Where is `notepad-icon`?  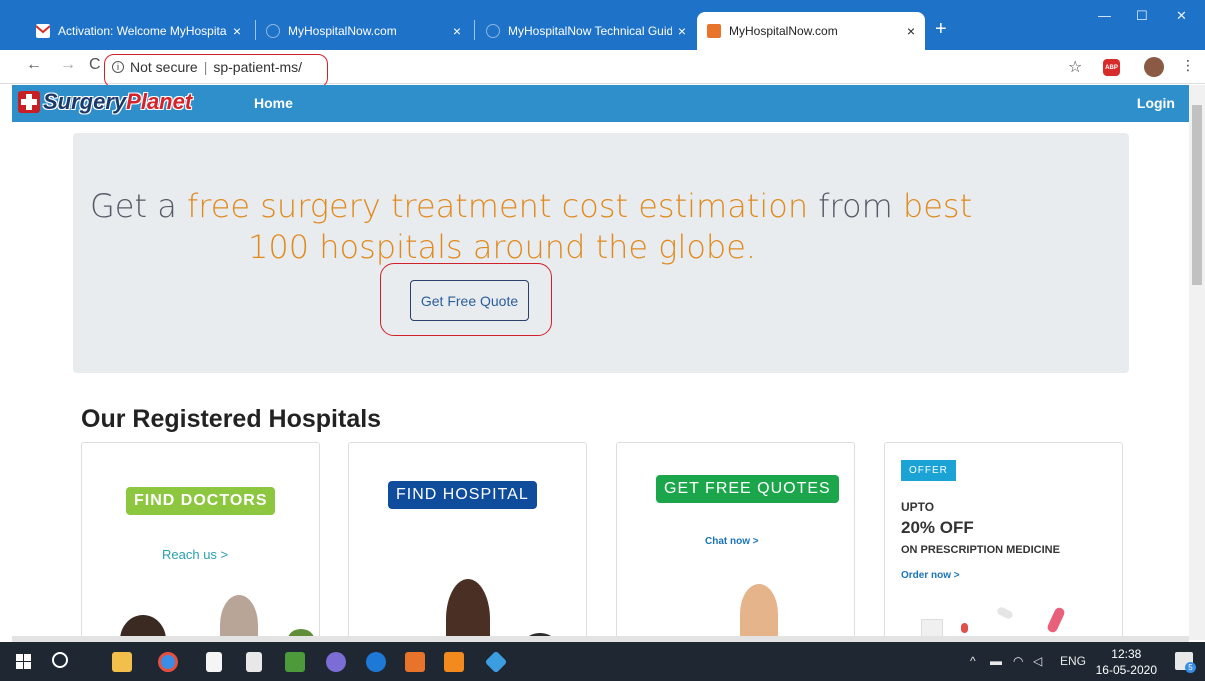 notepad-icon is located at coordinates (254, 662).